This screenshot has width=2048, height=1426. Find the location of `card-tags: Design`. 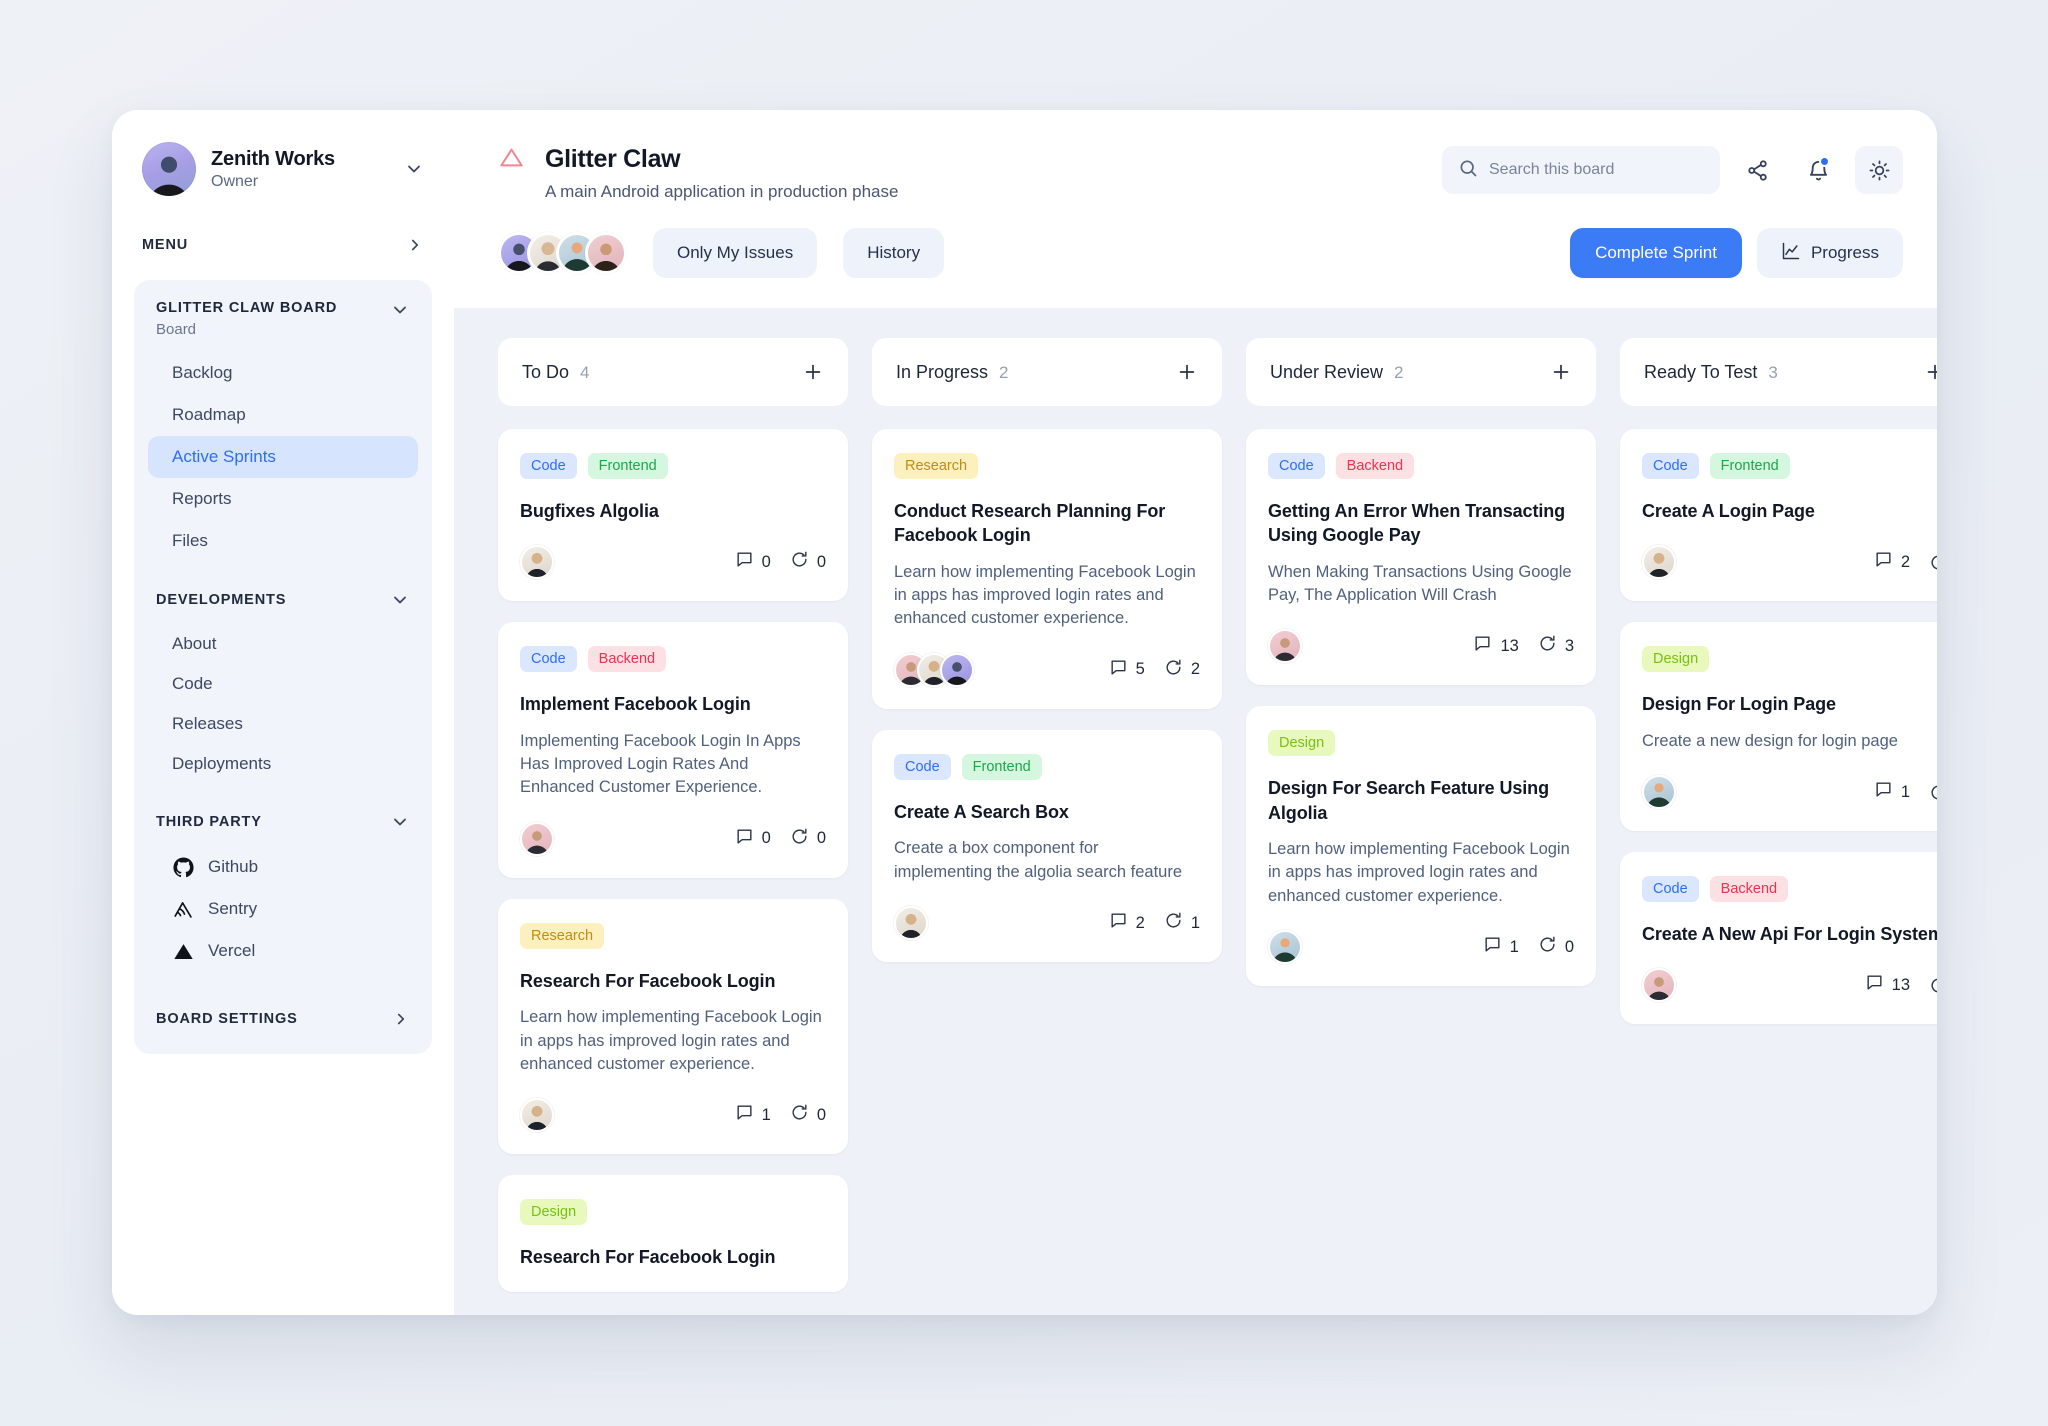

card-tags: Design is located at coordinates (1789, 659).